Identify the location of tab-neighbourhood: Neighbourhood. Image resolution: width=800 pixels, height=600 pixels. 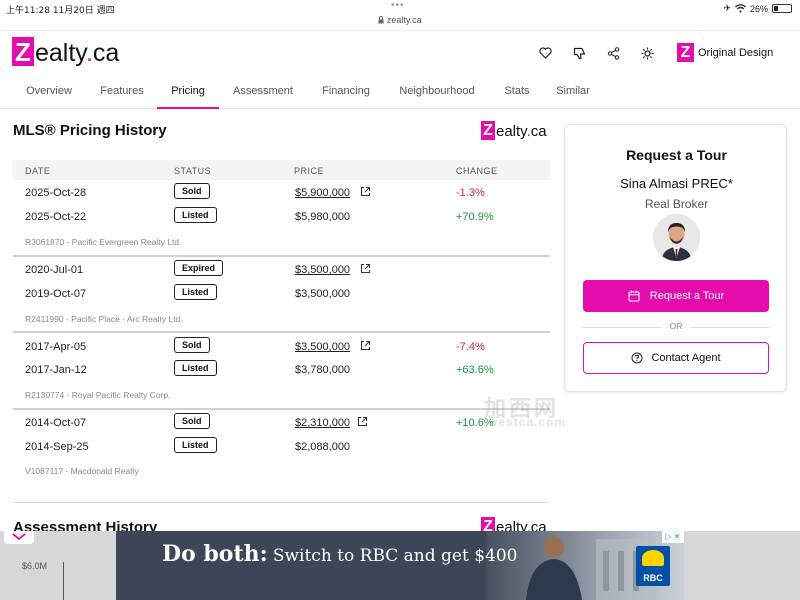
(437, 92).